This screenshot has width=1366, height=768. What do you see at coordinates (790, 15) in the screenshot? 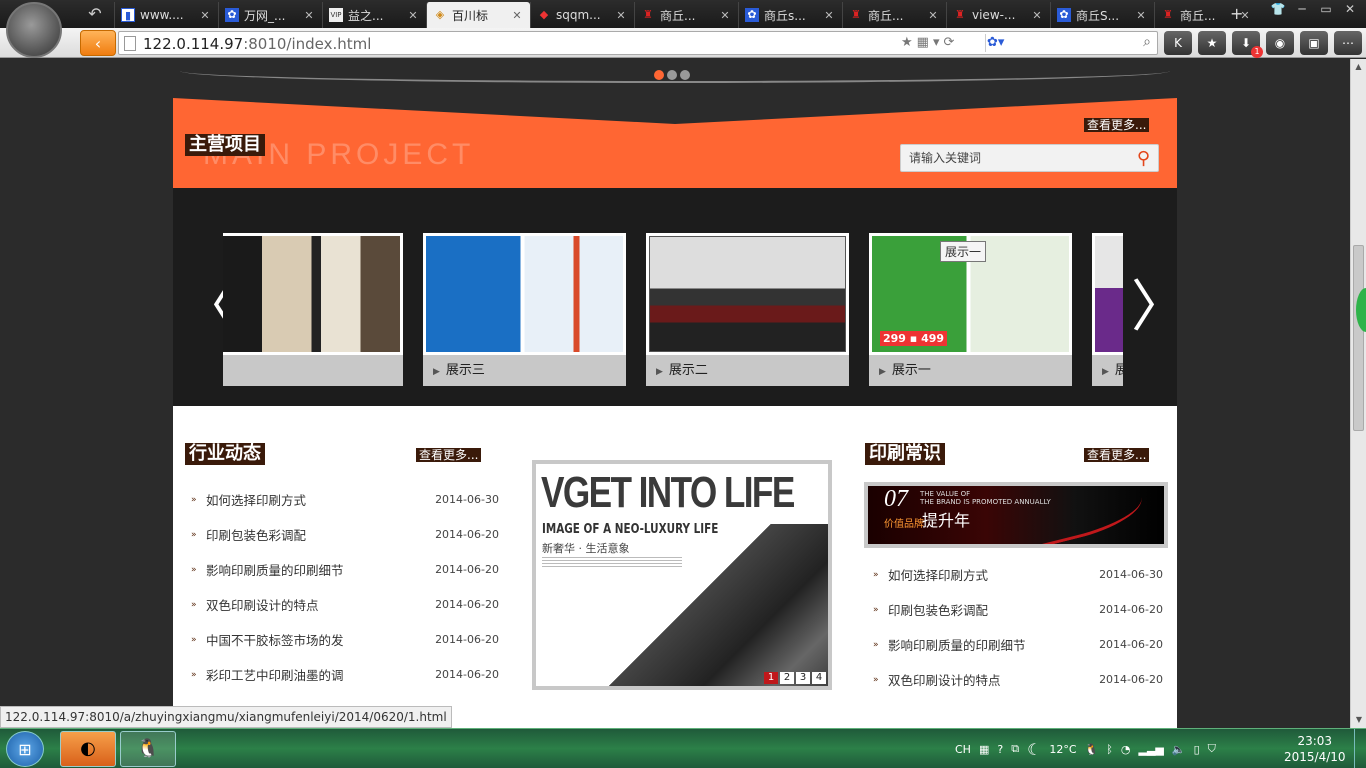
I see `tab-6: ✿ 商丘s... ✕` at bounding box center [790, 15].